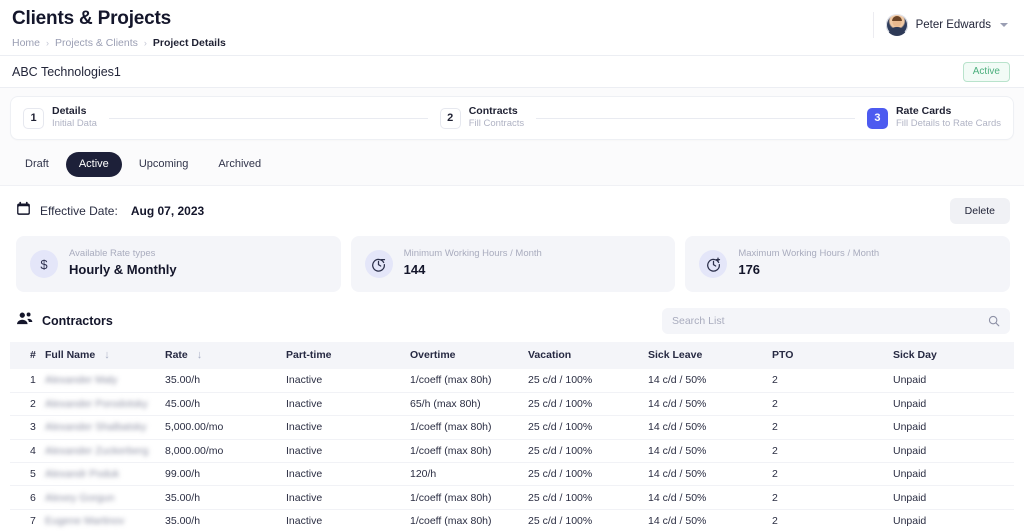  I want to click on divider, so click(873, 25).